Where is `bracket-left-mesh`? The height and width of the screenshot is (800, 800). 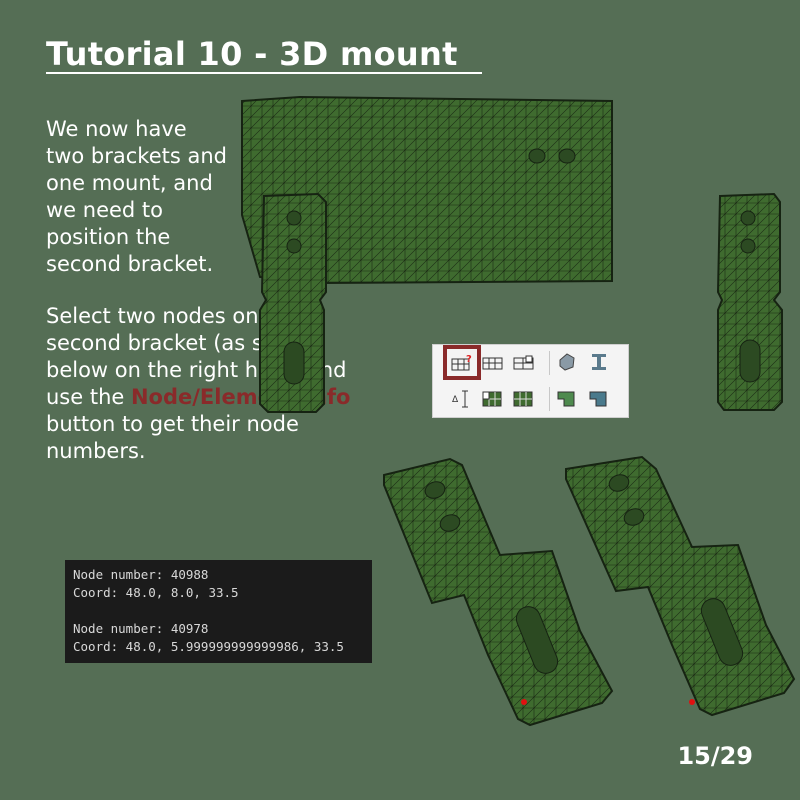
bracket-left-mesh is located at coordinates (293, 302).